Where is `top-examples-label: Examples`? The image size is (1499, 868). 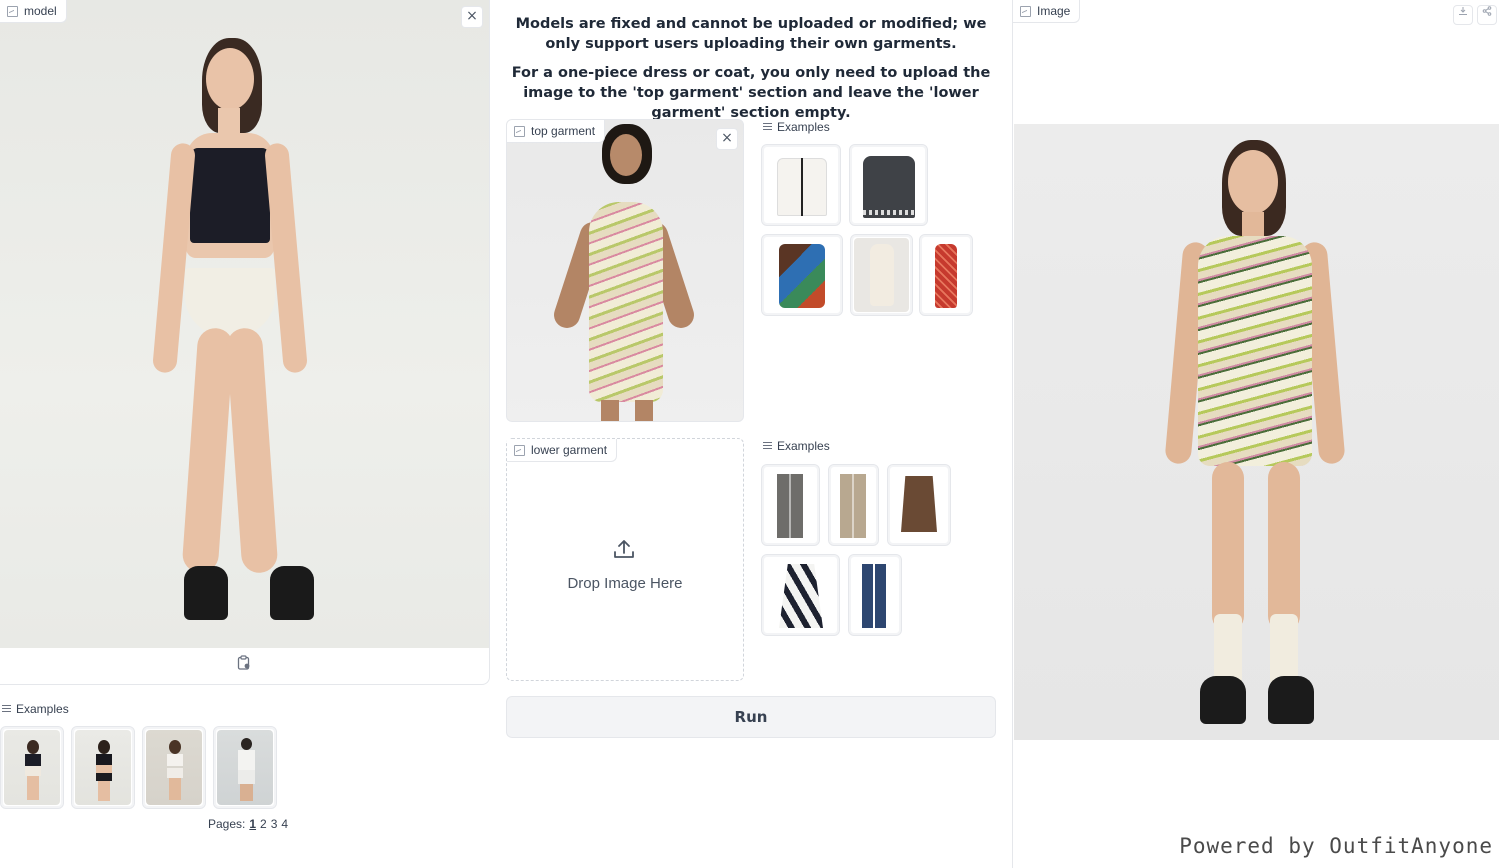 top-examples-label: Examples is located at coordinates (796, 127).